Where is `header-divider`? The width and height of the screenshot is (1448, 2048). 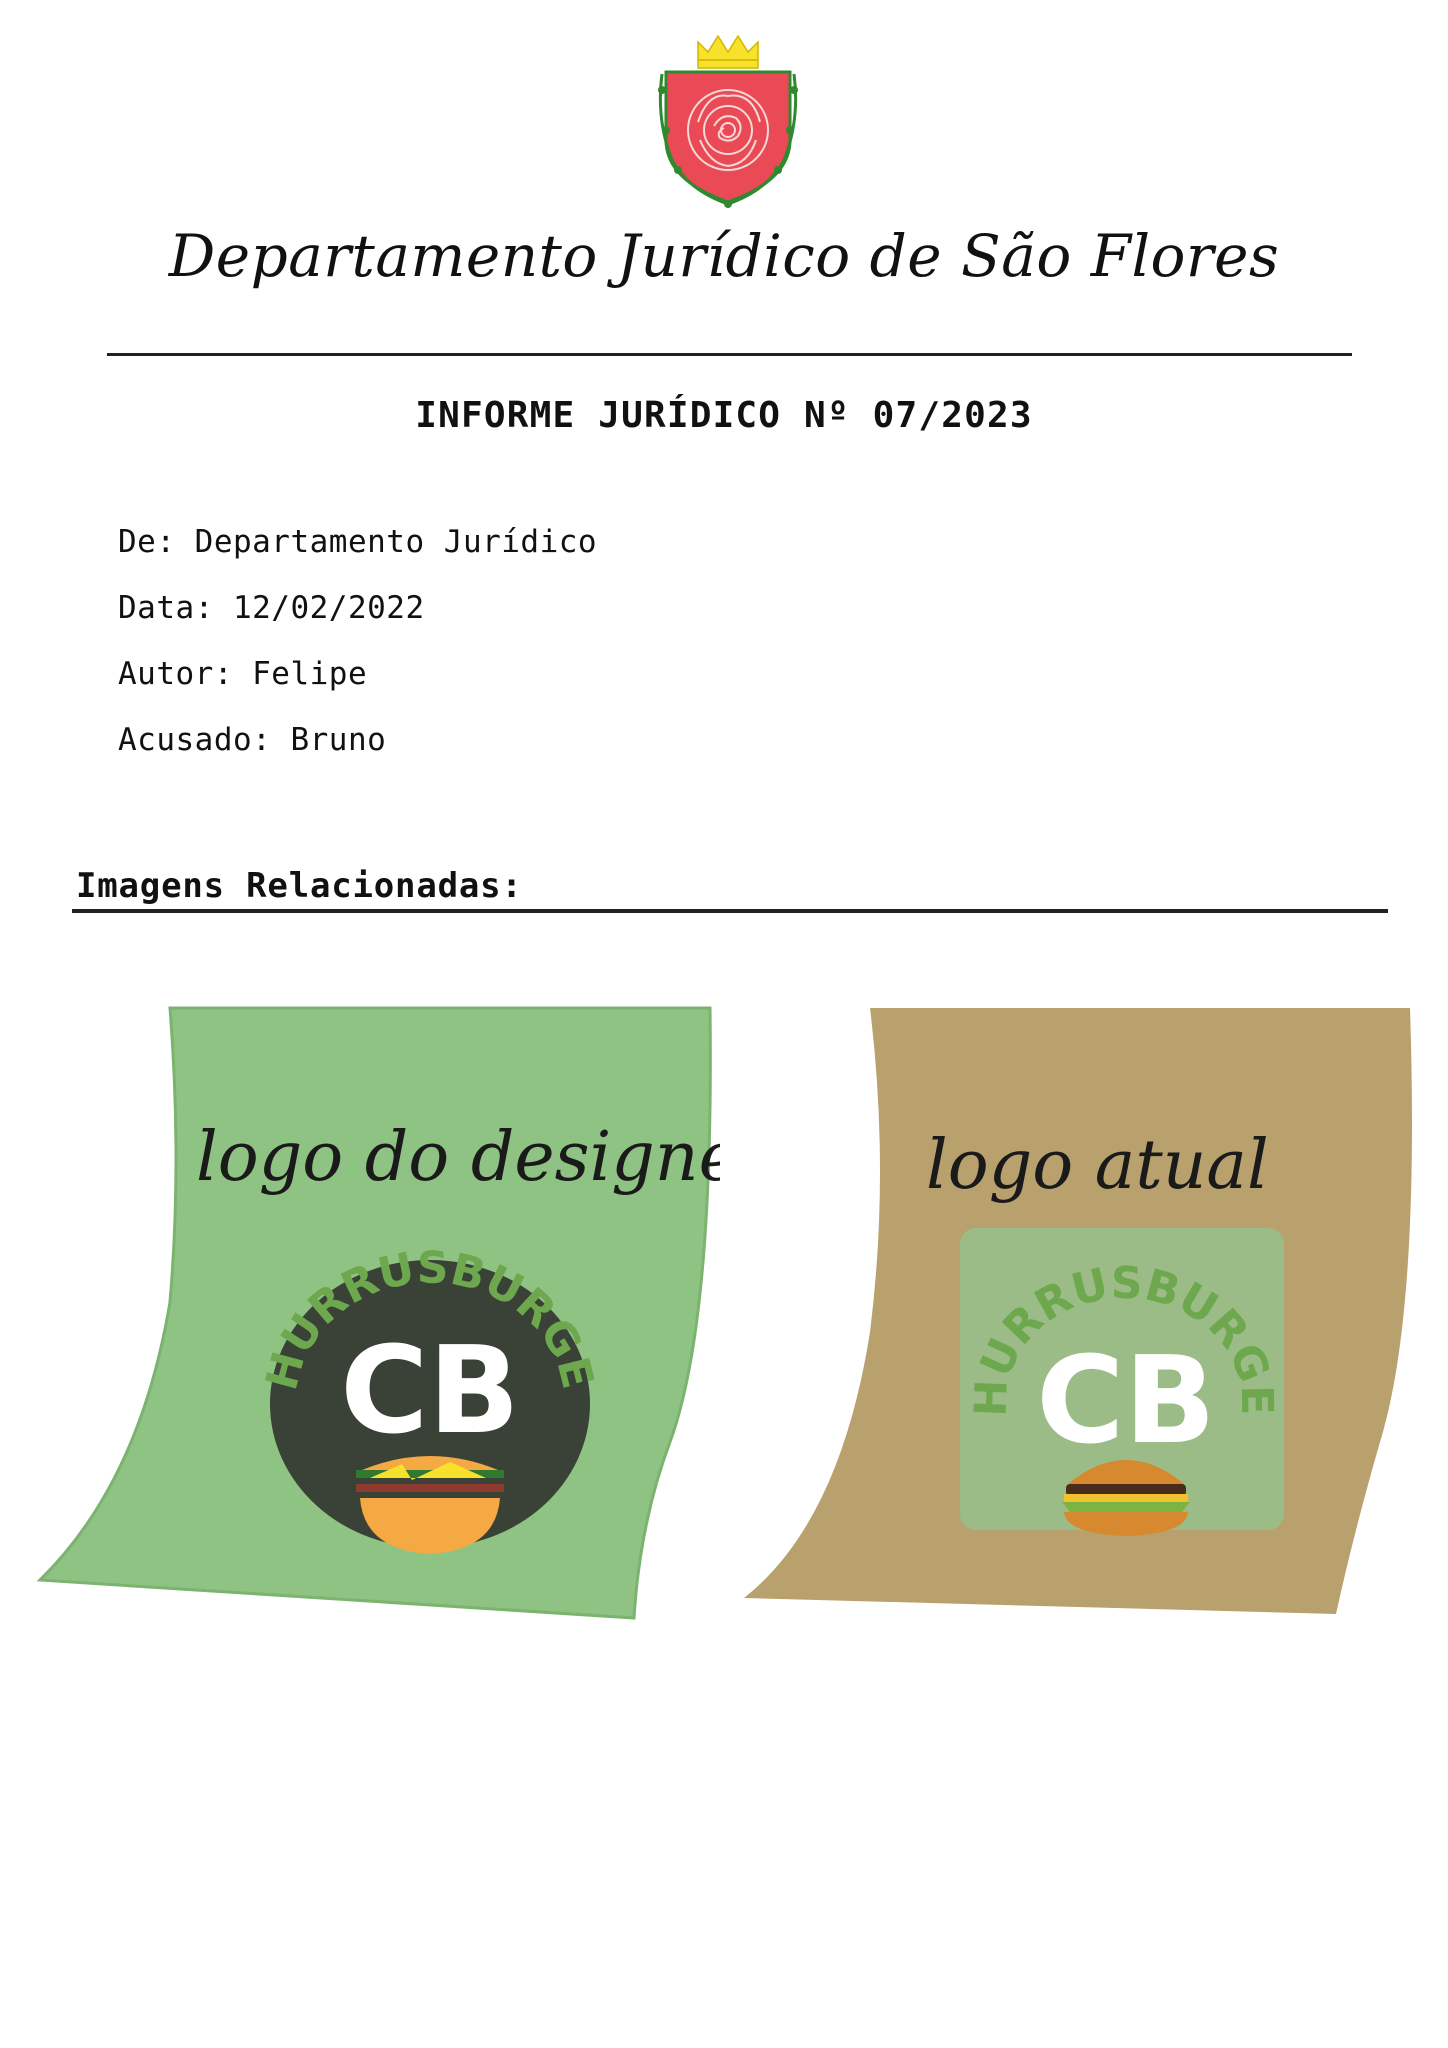
header-divider is located at coordinates (729, 354).